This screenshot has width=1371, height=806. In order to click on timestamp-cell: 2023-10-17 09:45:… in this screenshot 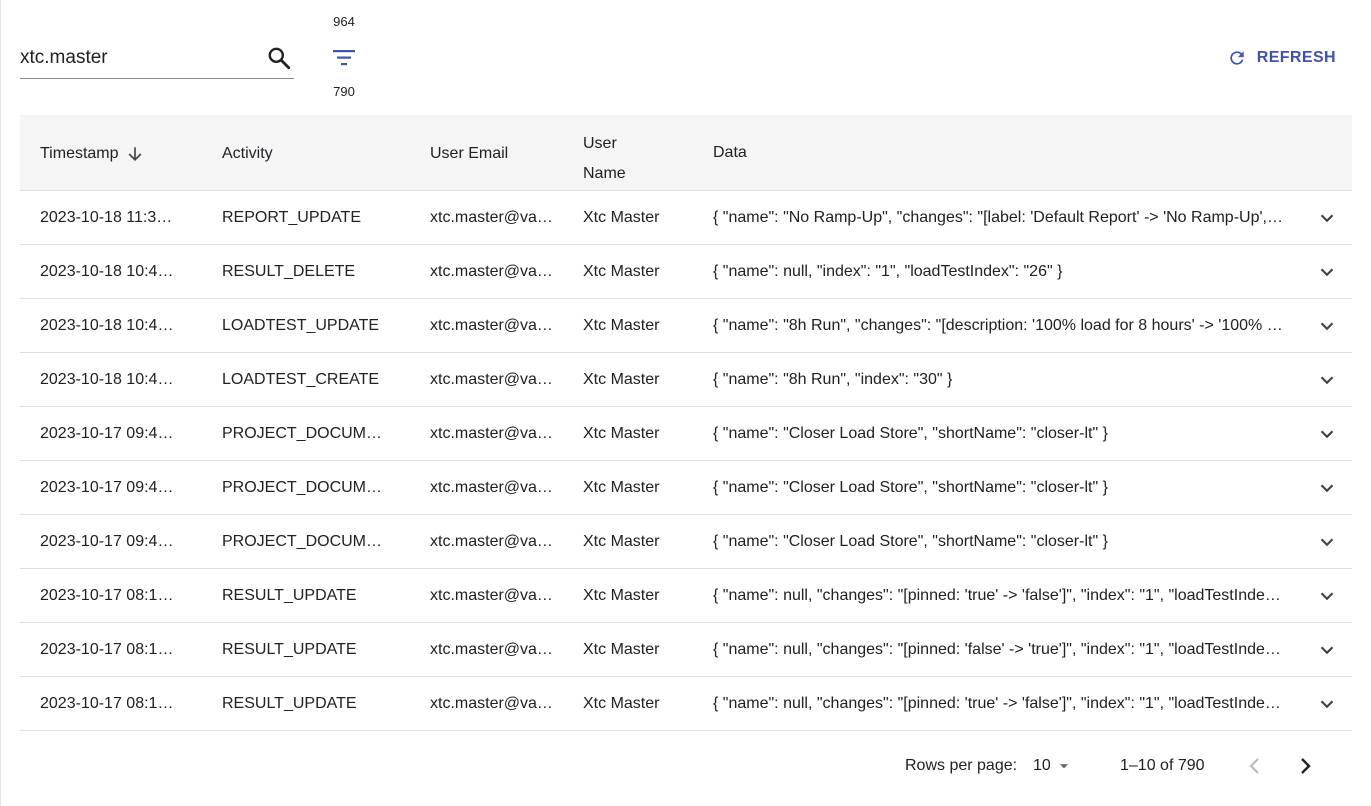, I will do `click(110, 541)`.